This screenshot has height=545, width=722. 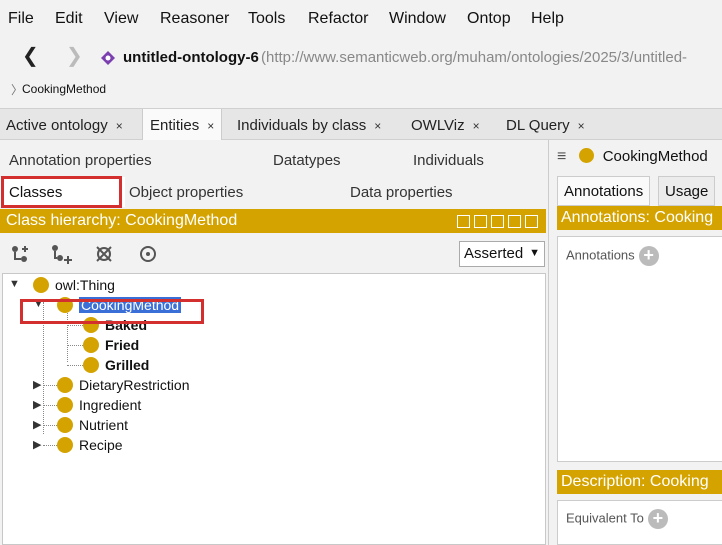 What do you see at coordinates (531, 221) in the screenshot?
I see `close-view-icon` at bounding box center [531, 221].